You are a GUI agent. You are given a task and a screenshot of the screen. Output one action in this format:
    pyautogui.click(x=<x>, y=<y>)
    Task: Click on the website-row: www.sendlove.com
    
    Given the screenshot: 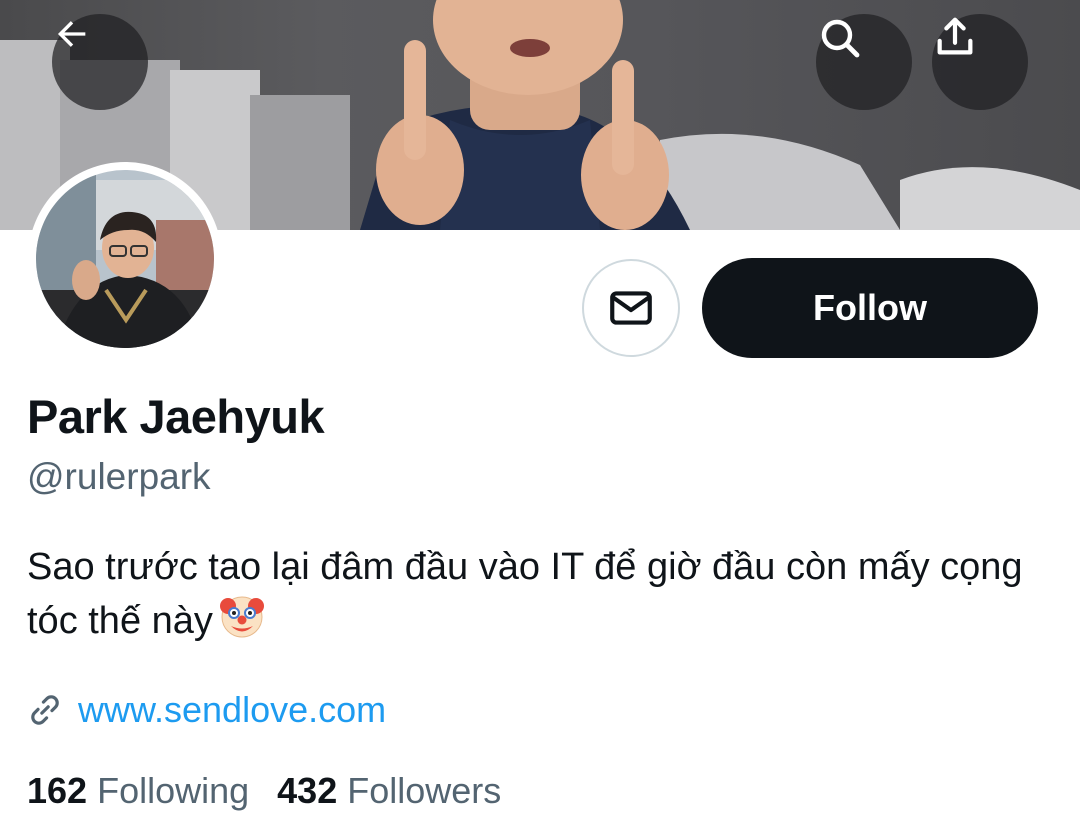 What is the action you would take?
    pyautogui.click(x=206, y=710)
    